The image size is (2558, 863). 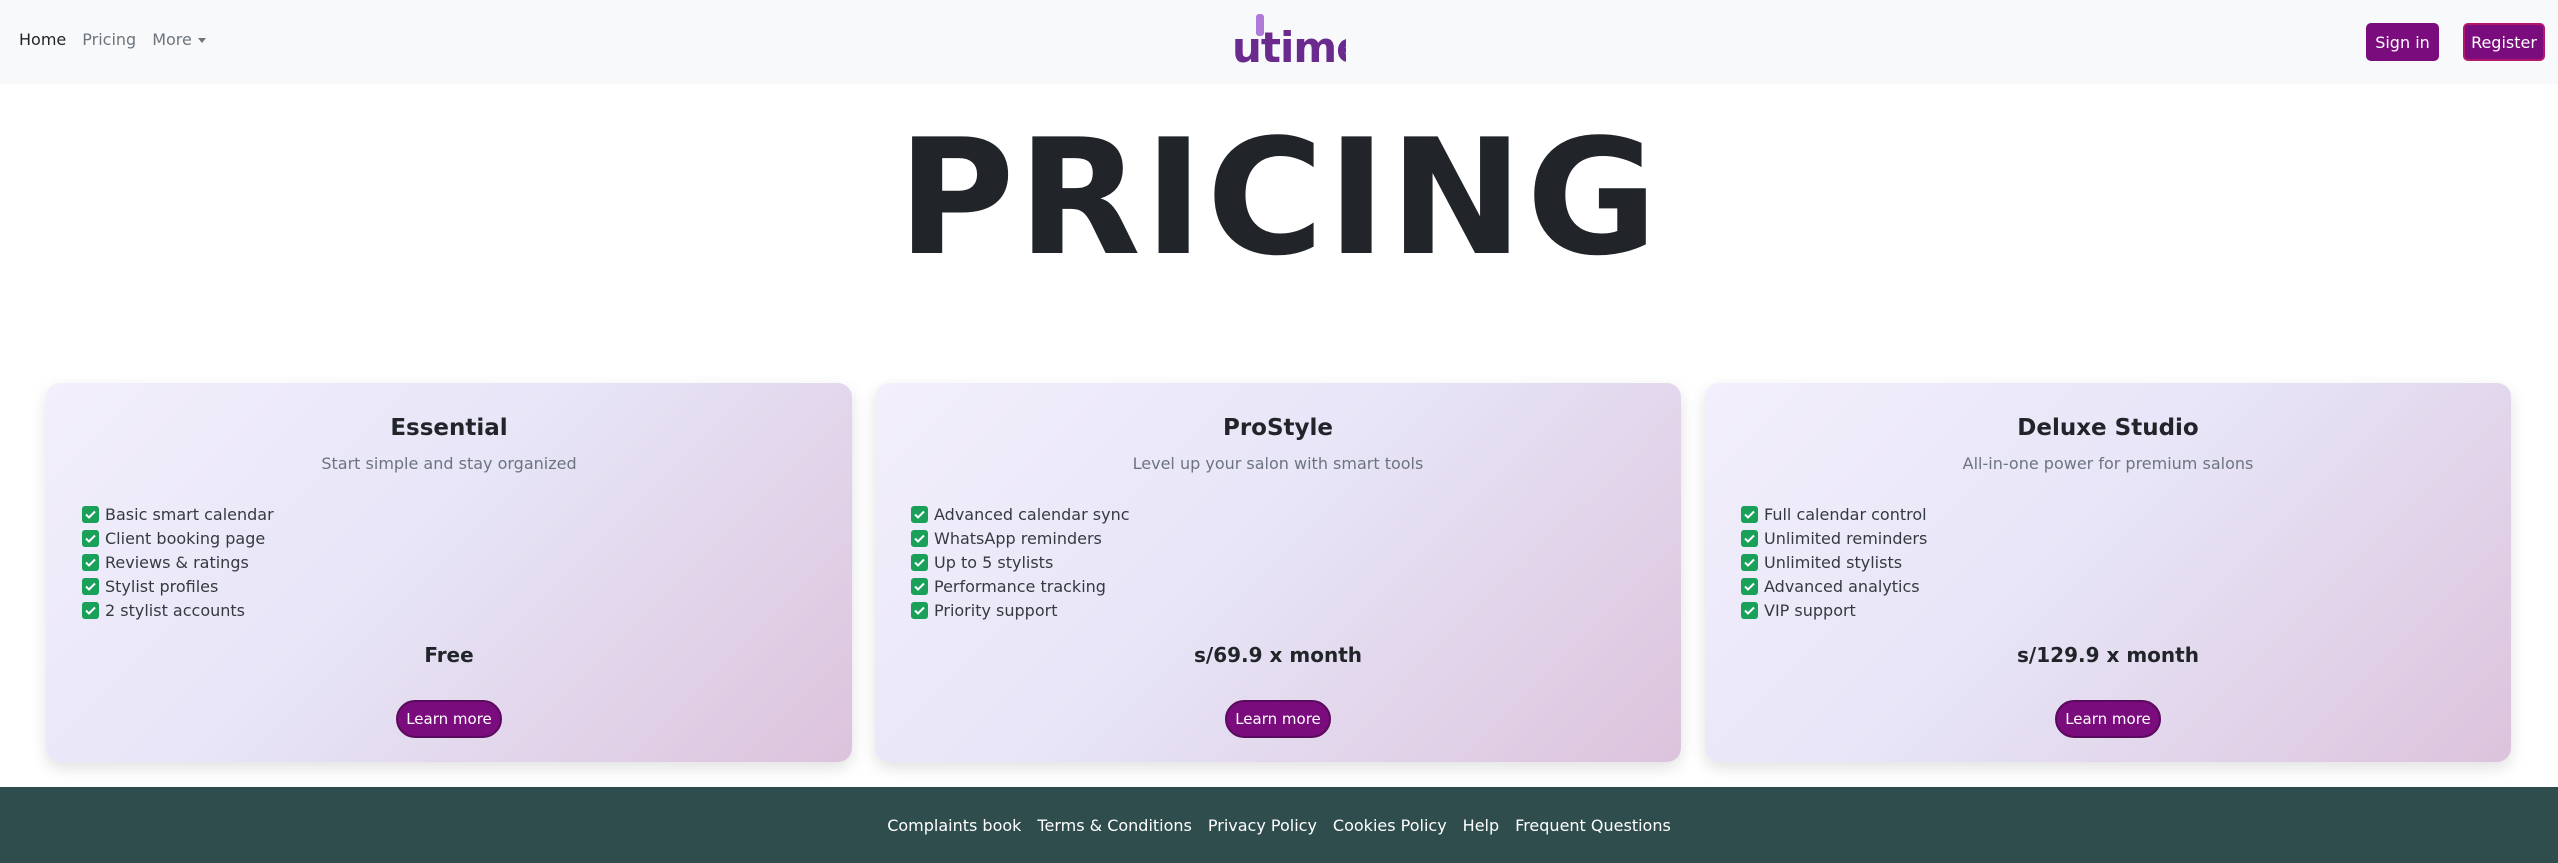 I want to click on feature-item: VIP support, so click(x=1834, y=610).